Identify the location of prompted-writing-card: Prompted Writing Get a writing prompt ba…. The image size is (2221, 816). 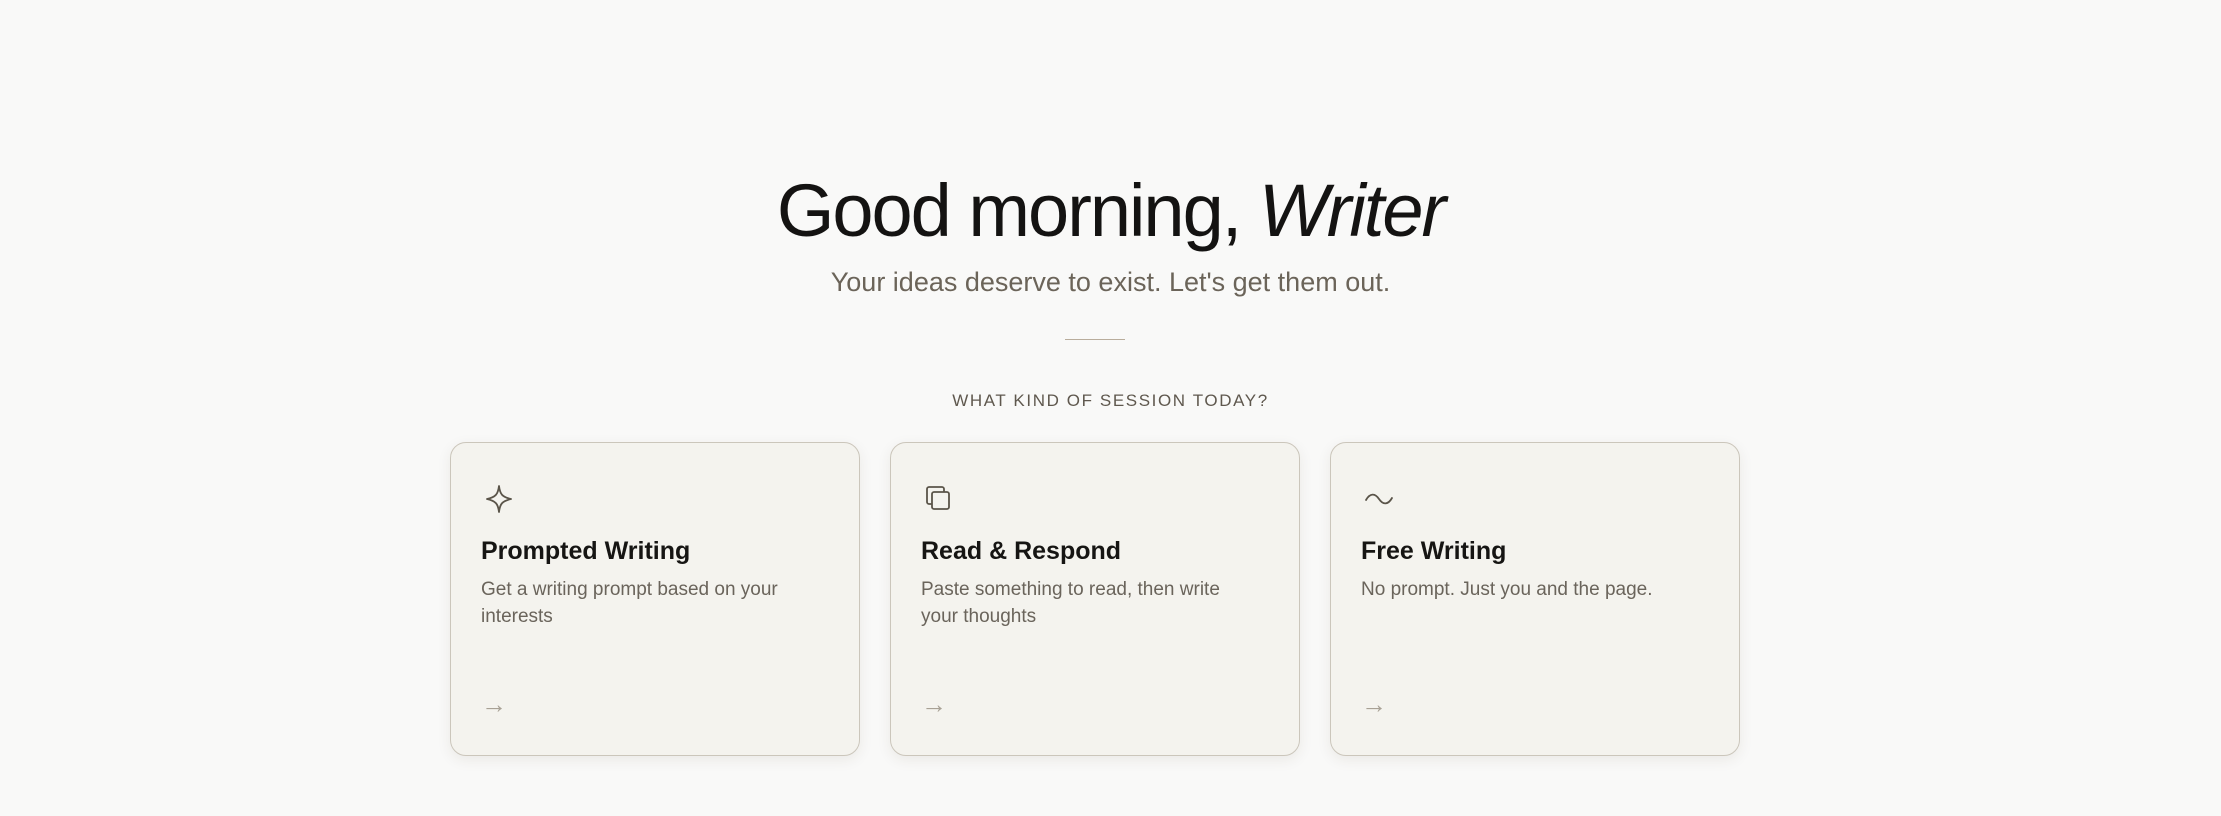
(655, 599).